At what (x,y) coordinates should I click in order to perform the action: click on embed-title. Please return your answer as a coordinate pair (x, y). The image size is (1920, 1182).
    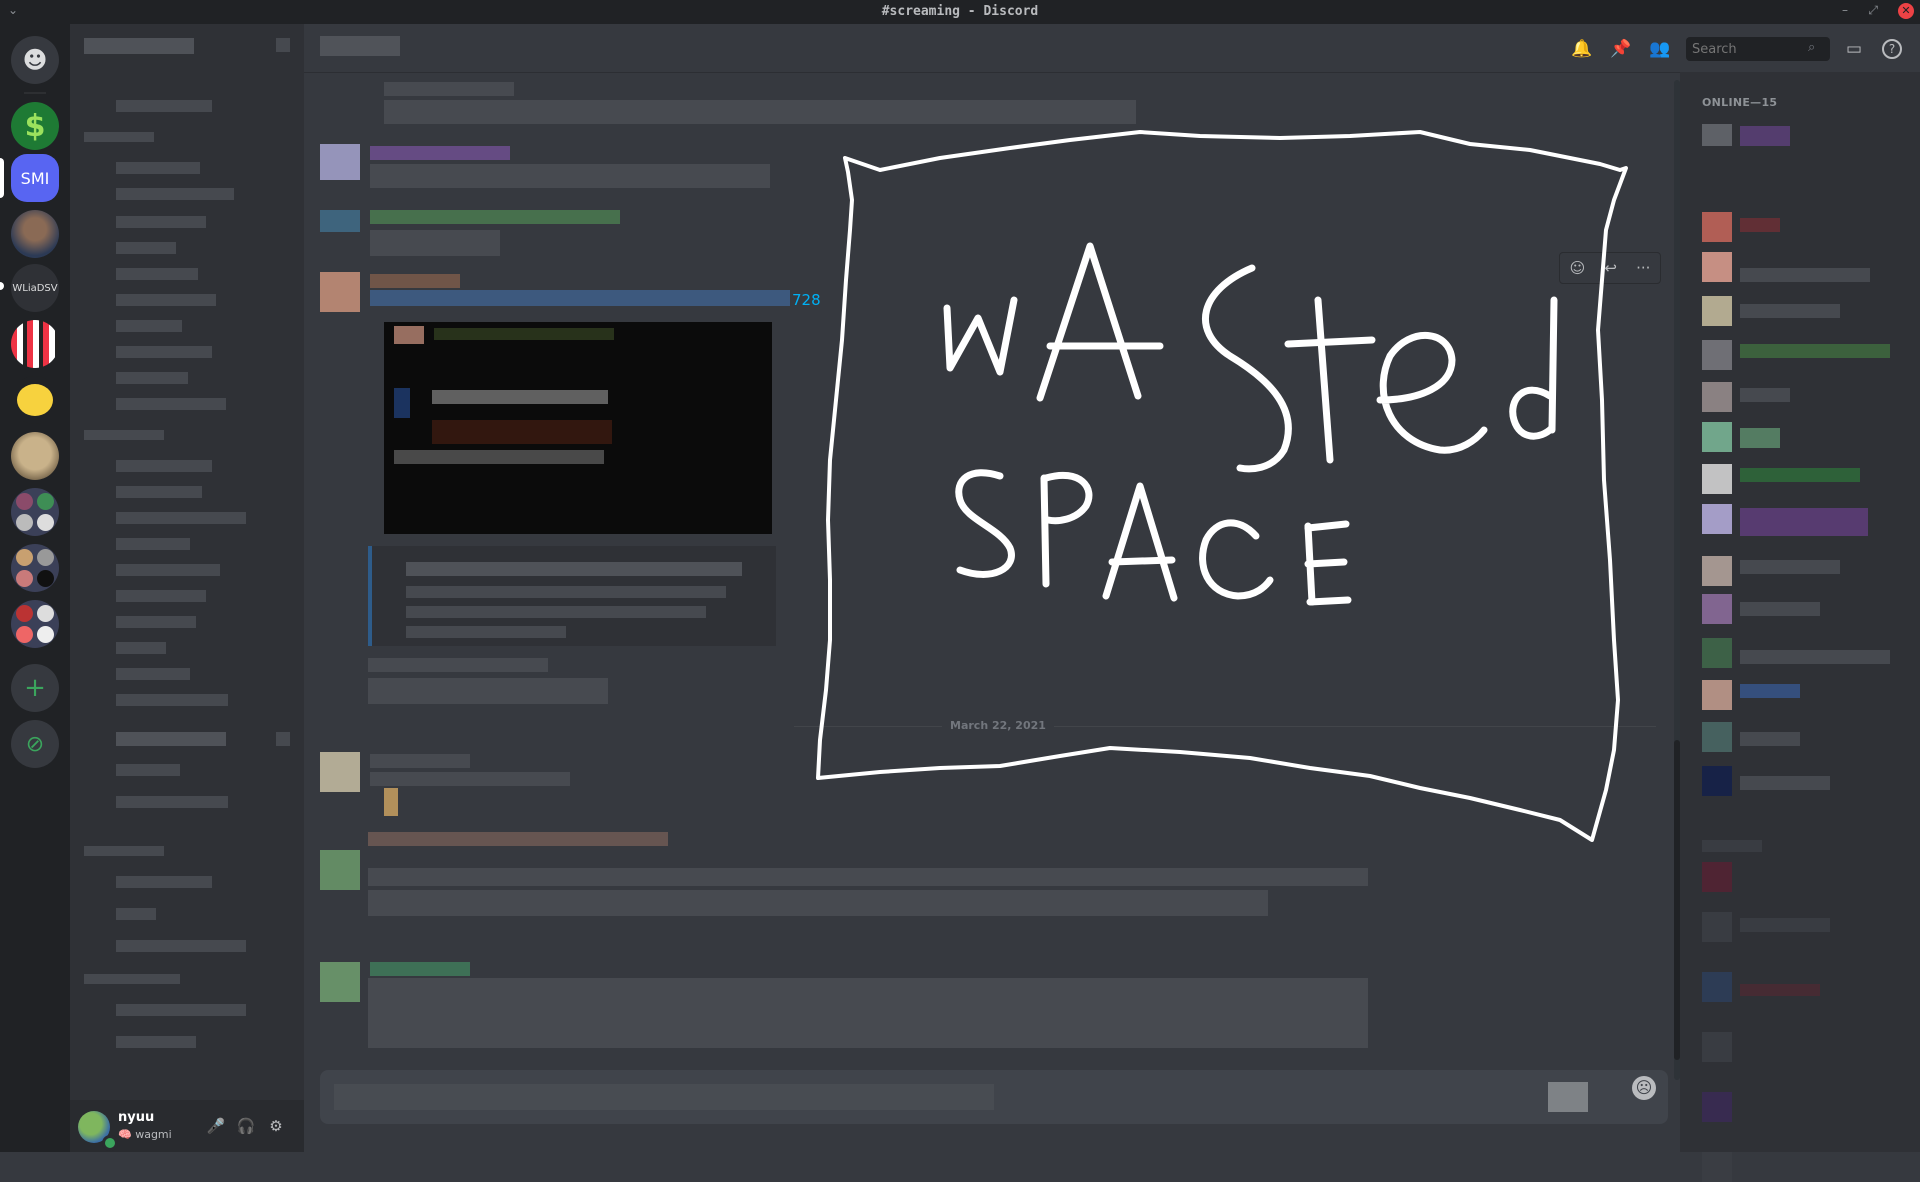
    Looking at the image, I should click on (574, 569).